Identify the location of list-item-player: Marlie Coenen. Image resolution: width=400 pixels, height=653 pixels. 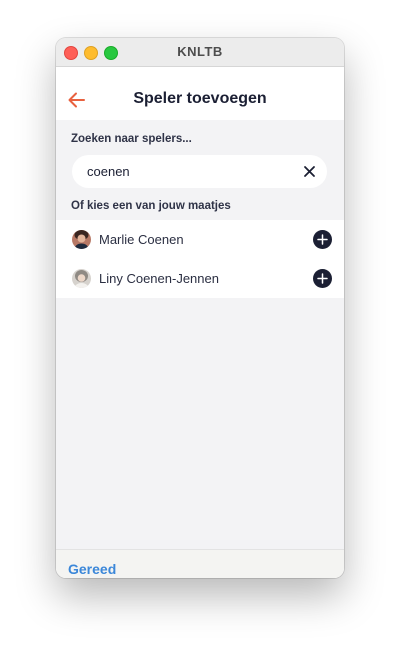
(200, 239).